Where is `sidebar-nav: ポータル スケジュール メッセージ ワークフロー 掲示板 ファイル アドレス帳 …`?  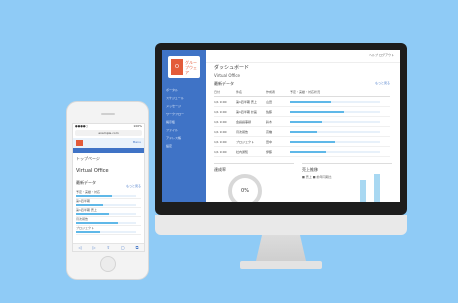
sidebar-nav: ポータル スケジュール メッセージ ワークフロー 掲示板 ファイル アドレス帳 … is located at coordinates (184, 118).